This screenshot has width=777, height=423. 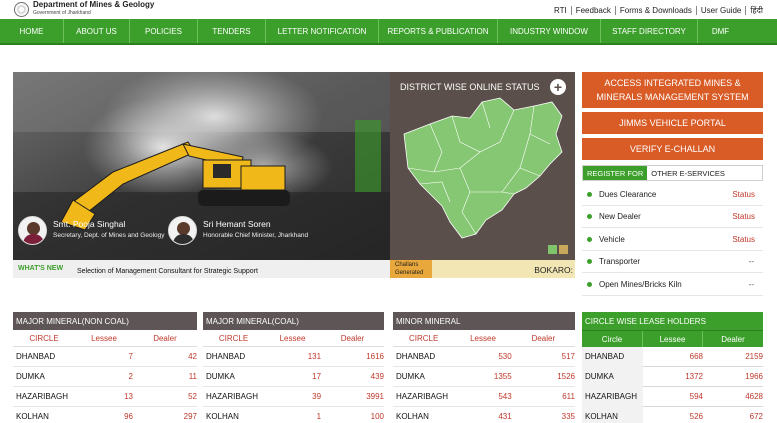 I want to click on eservice-label: Vehicle, so click(x=665, y=239).